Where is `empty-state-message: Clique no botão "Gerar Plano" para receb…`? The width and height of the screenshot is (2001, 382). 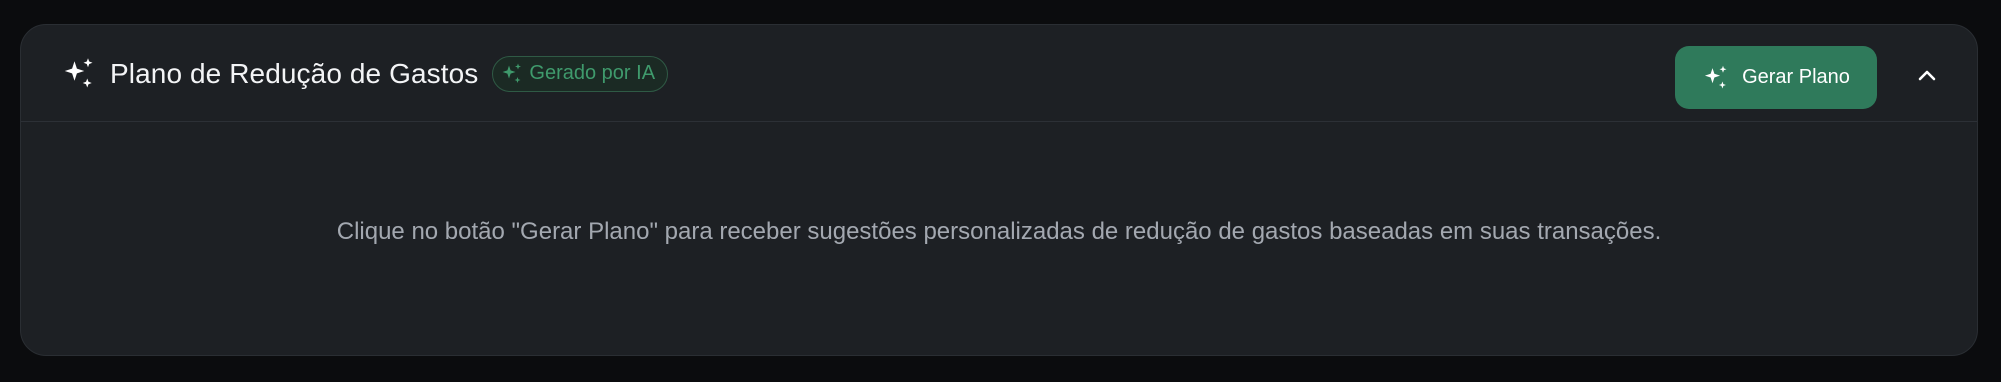 empty-state-message: Clique no botão "Gerar Plano" para receb… is located at coordinates (999, 231).